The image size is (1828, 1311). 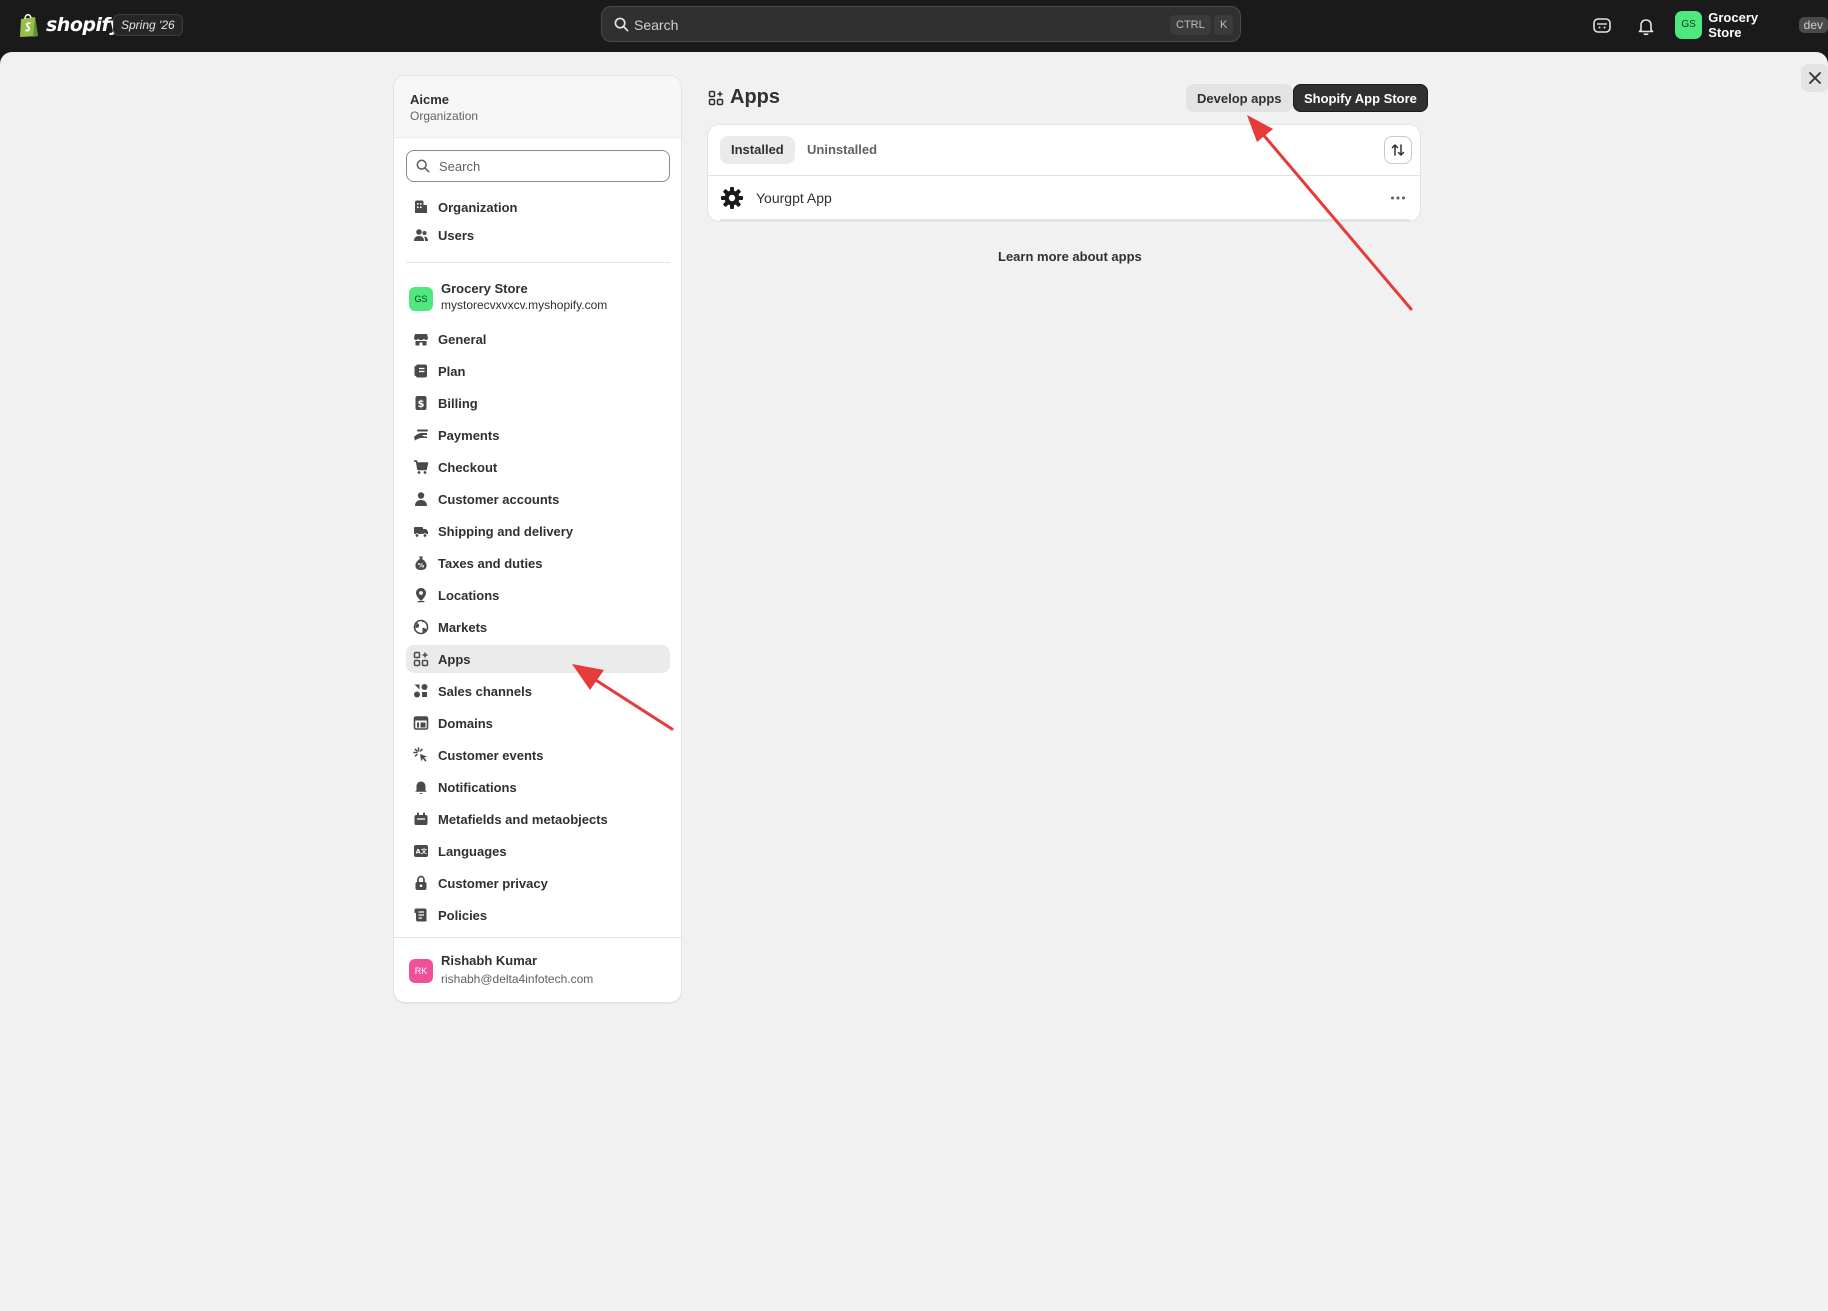 I want to click on sidebar-item-label: Taxes and duties, so click(x=490, y=563).